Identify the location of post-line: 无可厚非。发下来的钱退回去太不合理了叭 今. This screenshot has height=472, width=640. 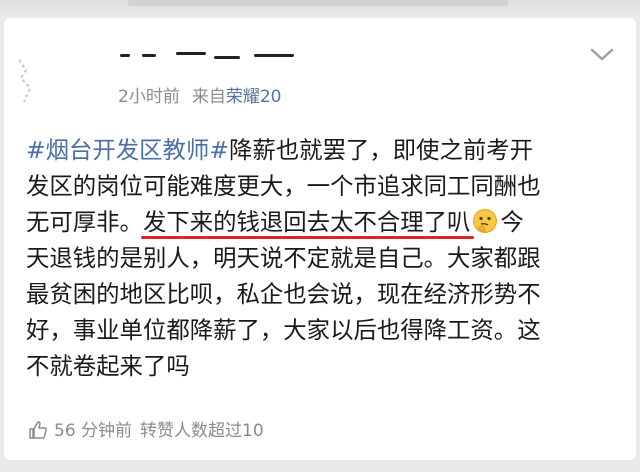
(326, 222).